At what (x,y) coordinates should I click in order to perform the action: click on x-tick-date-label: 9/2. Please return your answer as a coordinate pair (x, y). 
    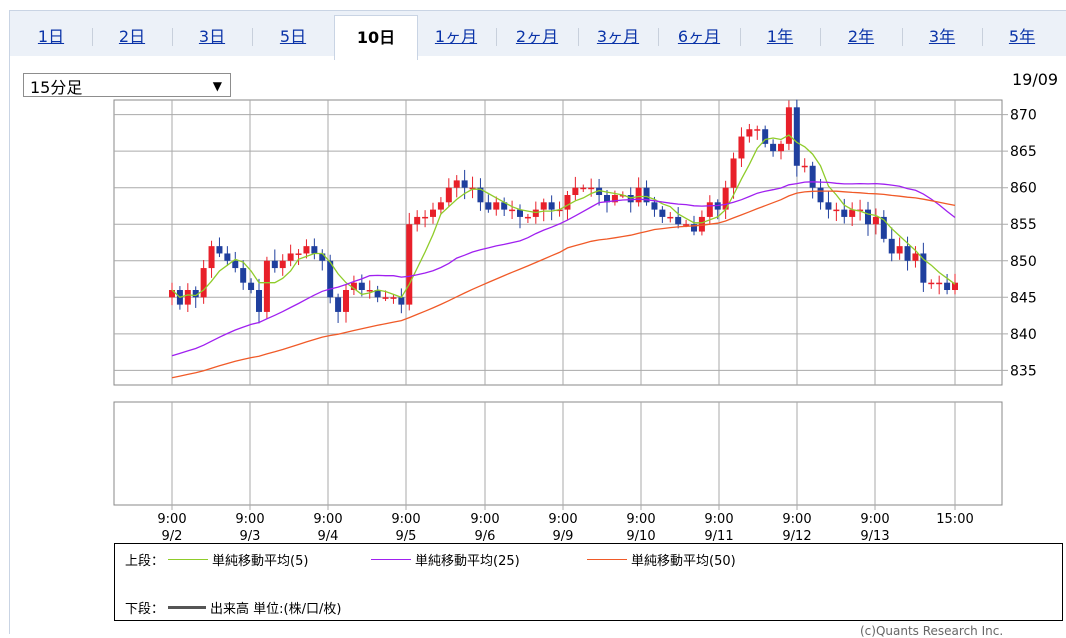
    Looking at the image, I should click on (172, 536).